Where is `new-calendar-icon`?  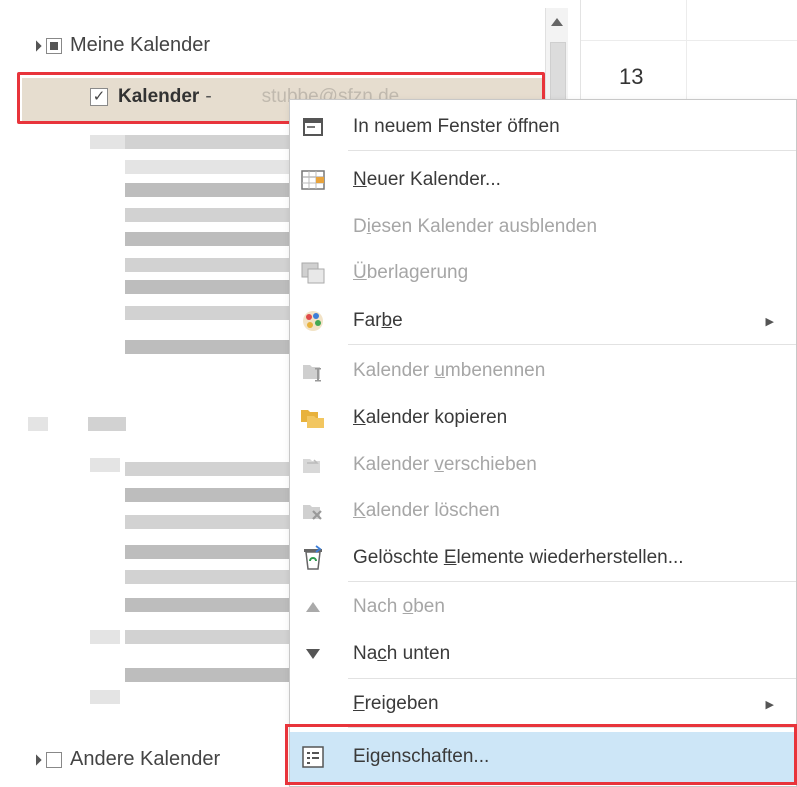 new-calendar-icon is located at coordinates (313, 180).